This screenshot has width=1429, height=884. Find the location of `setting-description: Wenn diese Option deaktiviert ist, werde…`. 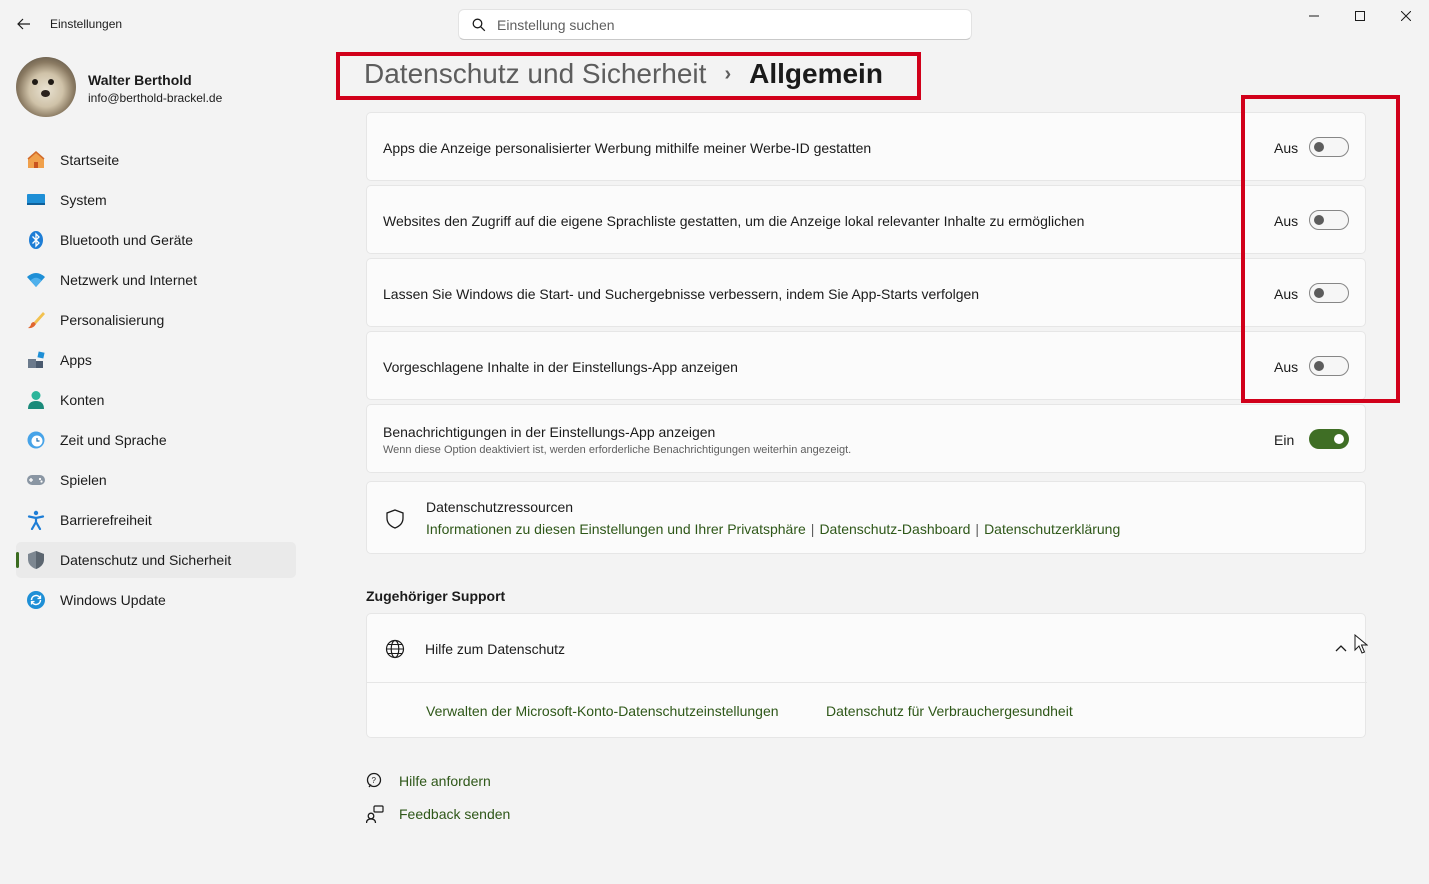

setting-description: Wenn diese Option deaktiviert ist, werde… is located at coordinates (617, 450).